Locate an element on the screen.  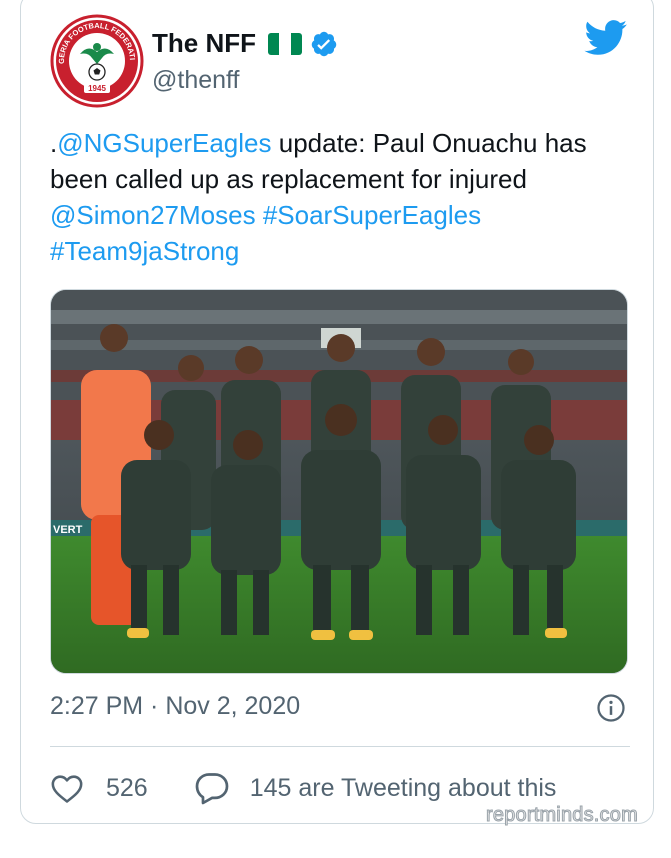
twitter-bird-icon is located at coordinates (606, 38).